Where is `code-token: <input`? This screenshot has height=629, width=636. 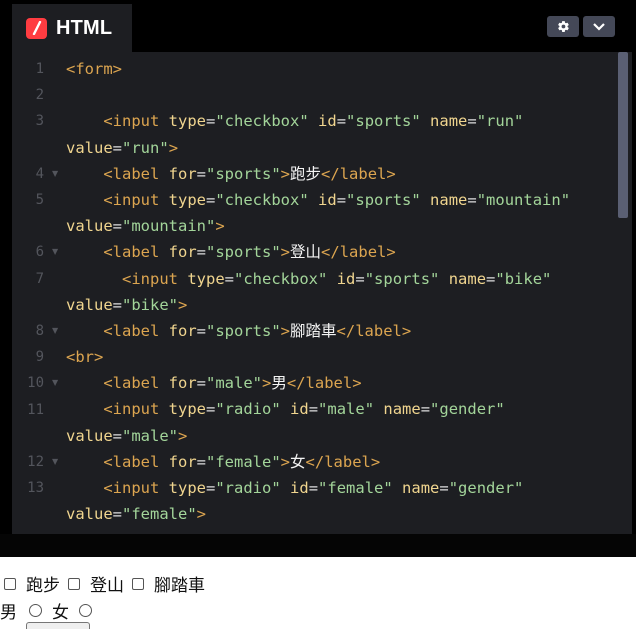
code-token: <input is located at coordinates (131, 199).